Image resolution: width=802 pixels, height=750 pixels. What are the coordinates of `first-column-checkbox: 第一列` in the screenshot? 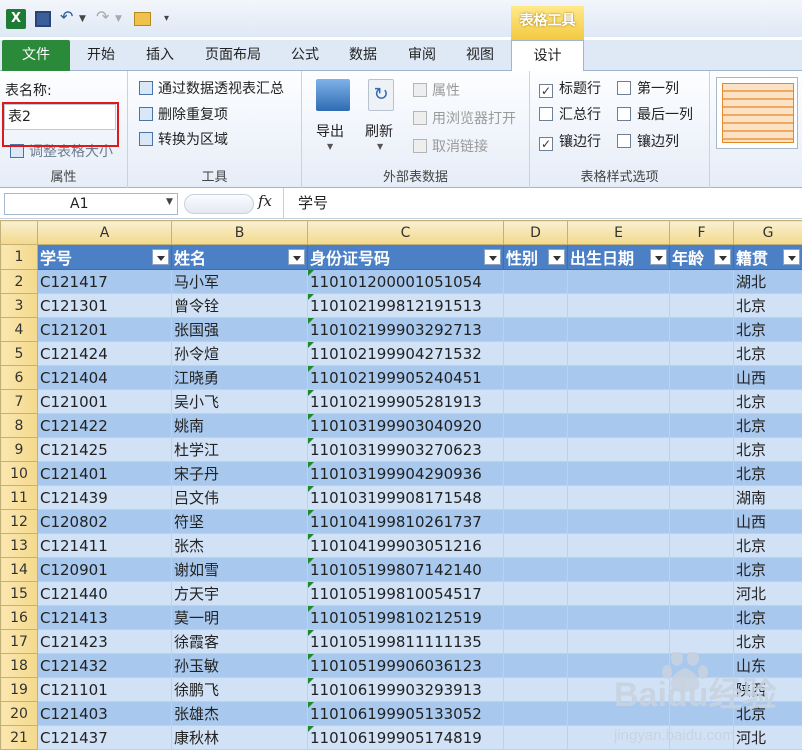 It's located at (648, 88).